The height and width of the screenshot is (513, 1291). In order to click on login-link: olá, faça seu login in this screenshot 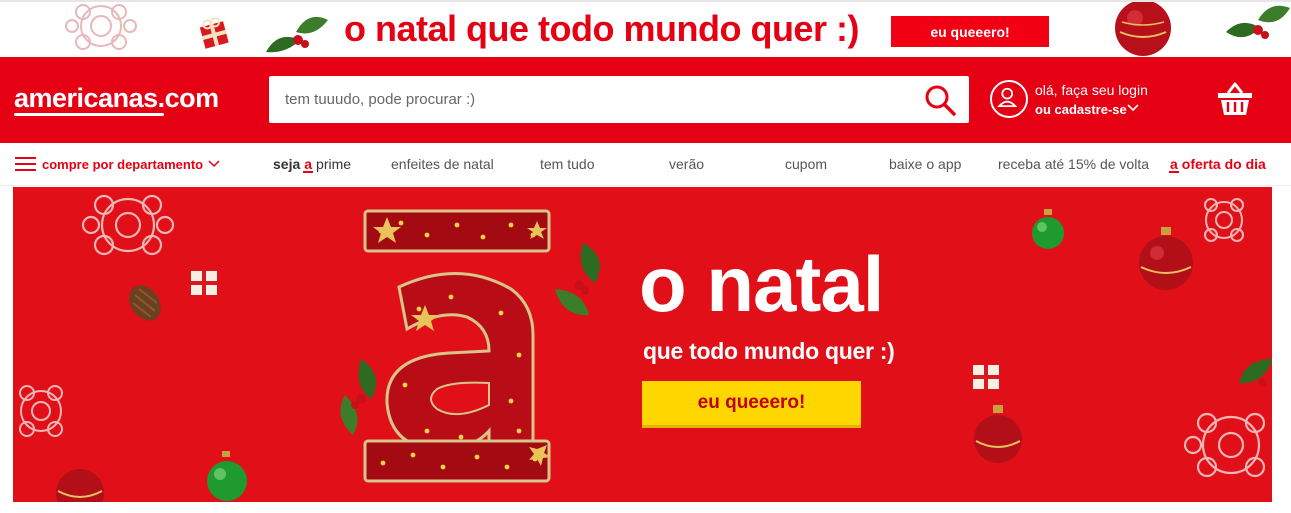, I will do `click(1091, 90)`.